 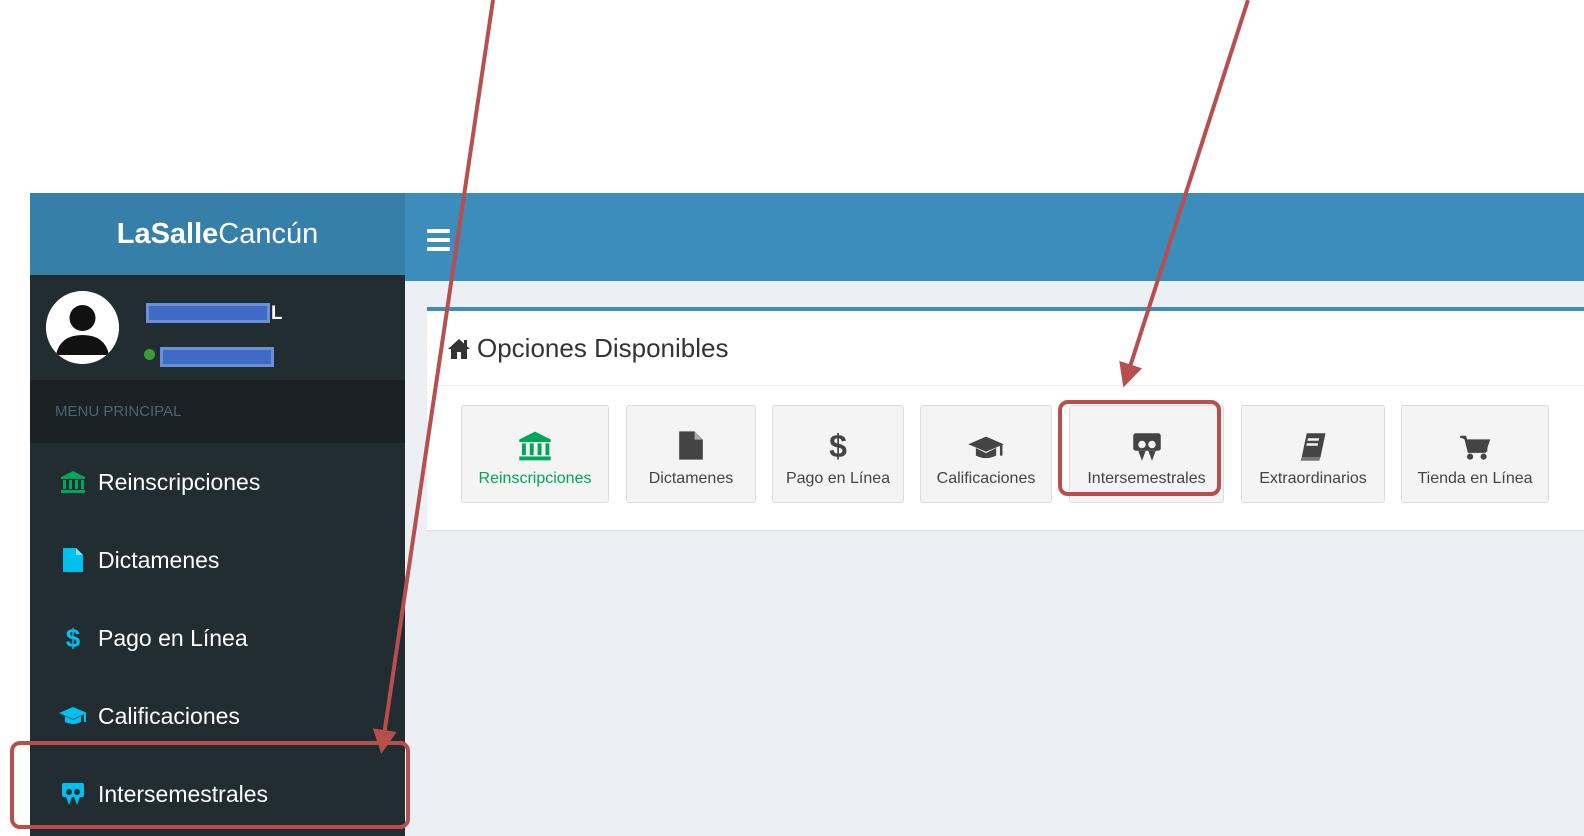 What do you see at coordinates (173, 637) in the screenshot?
I see `sidebar-item-label: Pago en Línea` at bounding box center [173, 637].